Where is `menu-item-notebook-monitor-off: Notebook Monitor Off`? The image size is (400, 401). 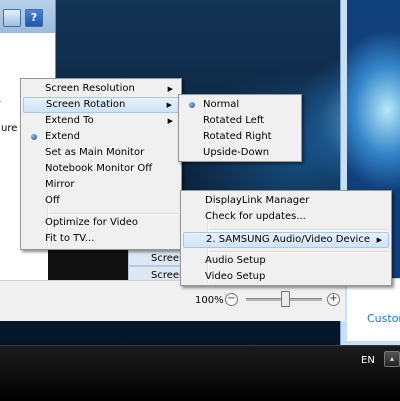
menu-item-notebook-monitor-off: Notebook Monitor Off is located at coordinates (101, 169).